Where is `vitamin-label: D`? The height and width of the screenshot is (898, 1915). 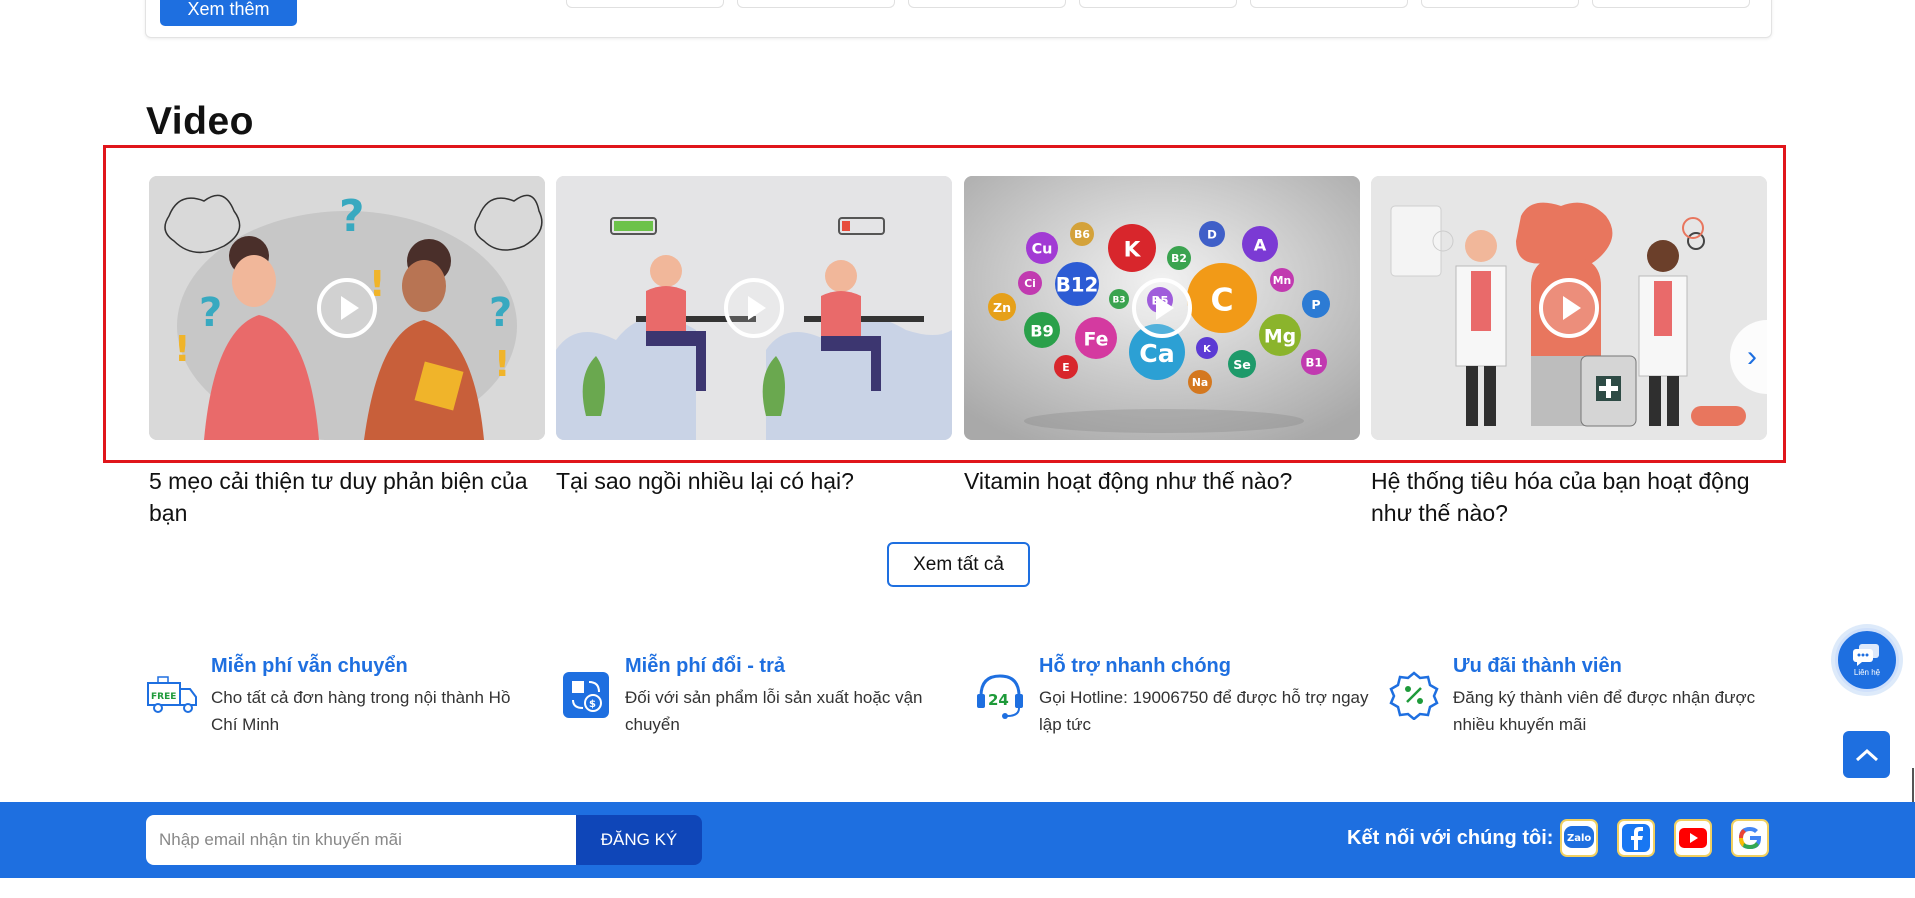
vitamin-label: D is located at coordinates (1212, 235).